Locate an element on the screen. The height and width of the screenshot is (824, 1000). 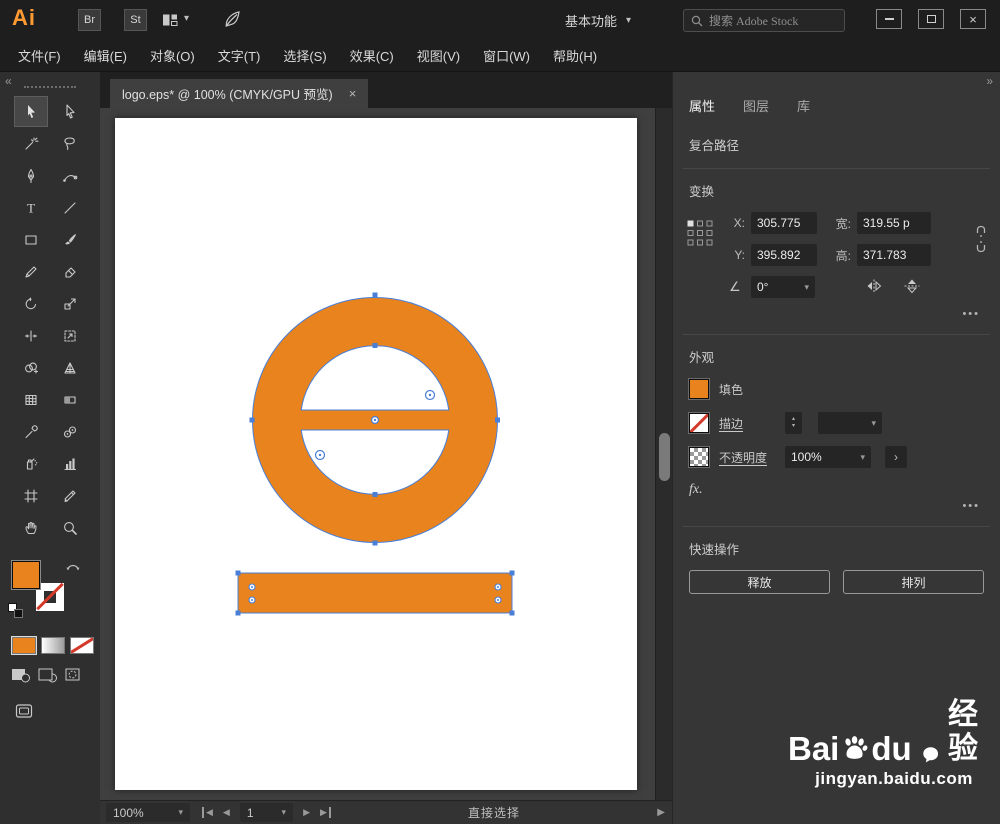
draw-behind-icon is located at coordinates (48, 677).